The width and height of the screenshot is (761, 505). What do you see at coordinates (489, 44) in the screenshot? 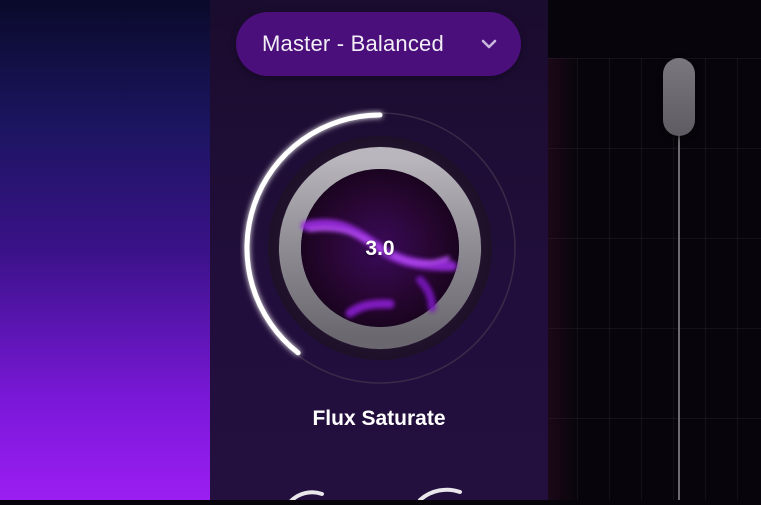
I see `chevron-down-icon` at bounding box center [489, 44].